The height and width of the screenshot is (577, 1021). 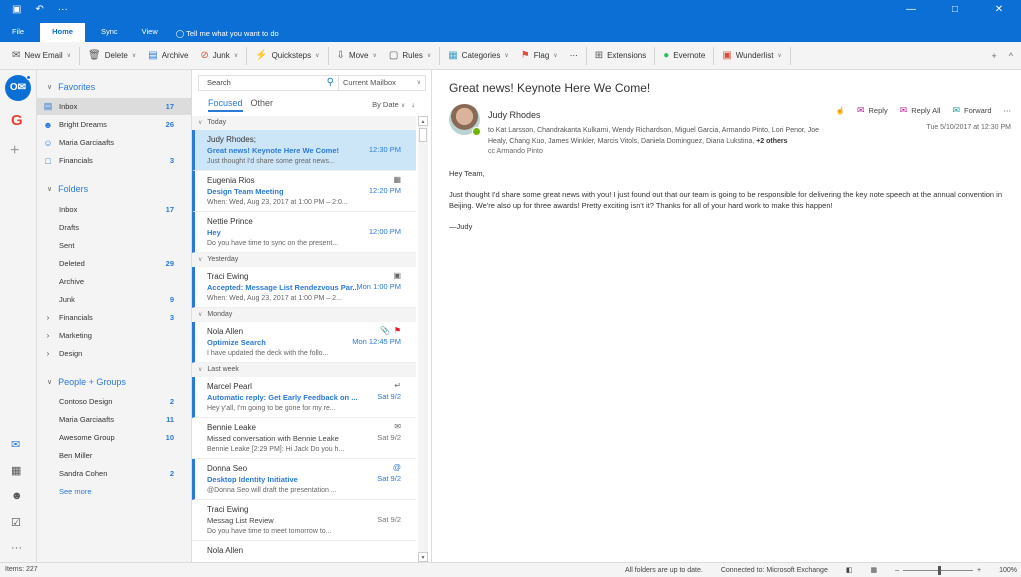 I want to click on more-icon: ···, so click(x=63, y=9).